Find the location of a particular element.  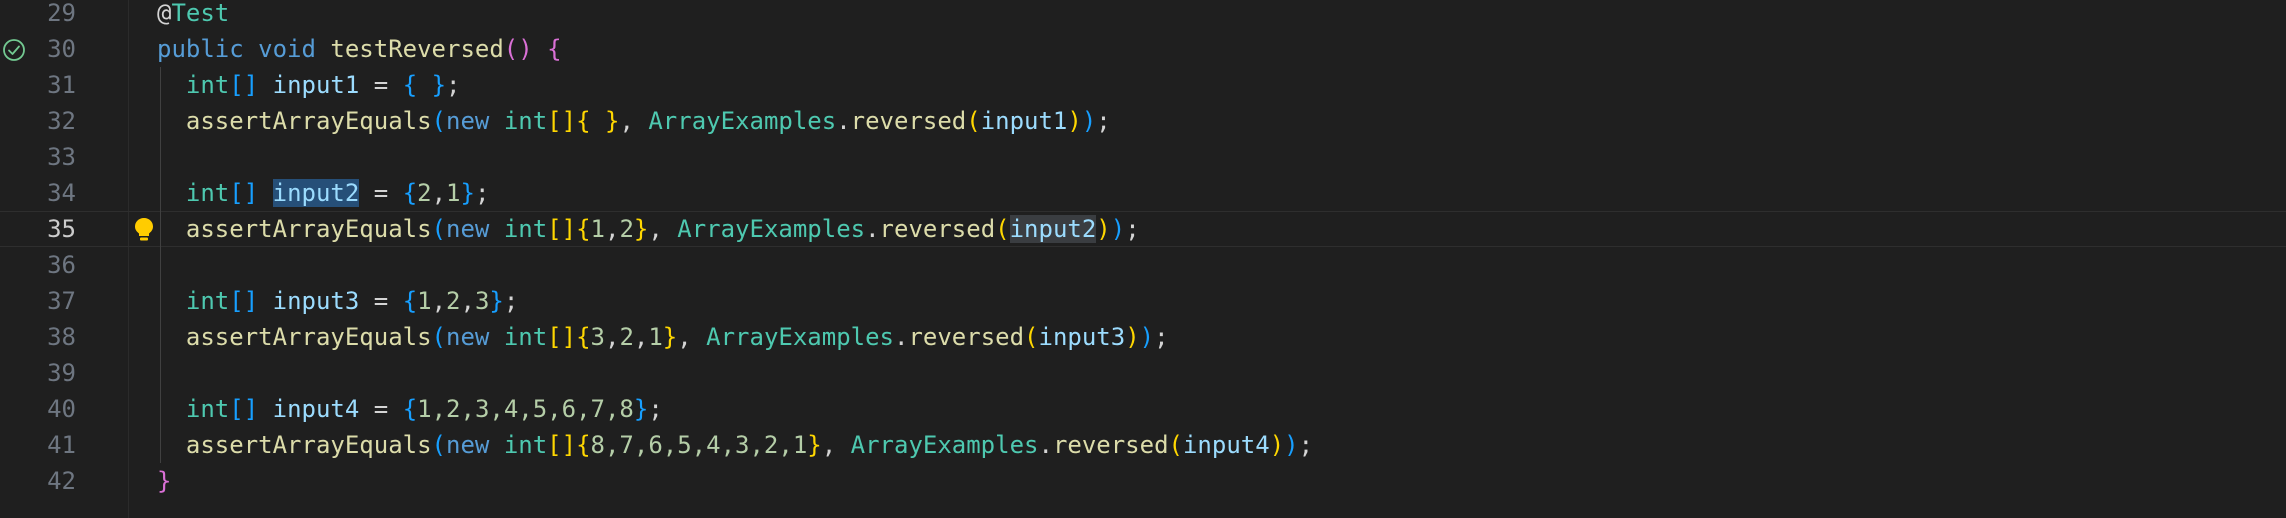

code-line: 33 is located at coordinates (1143, 157).